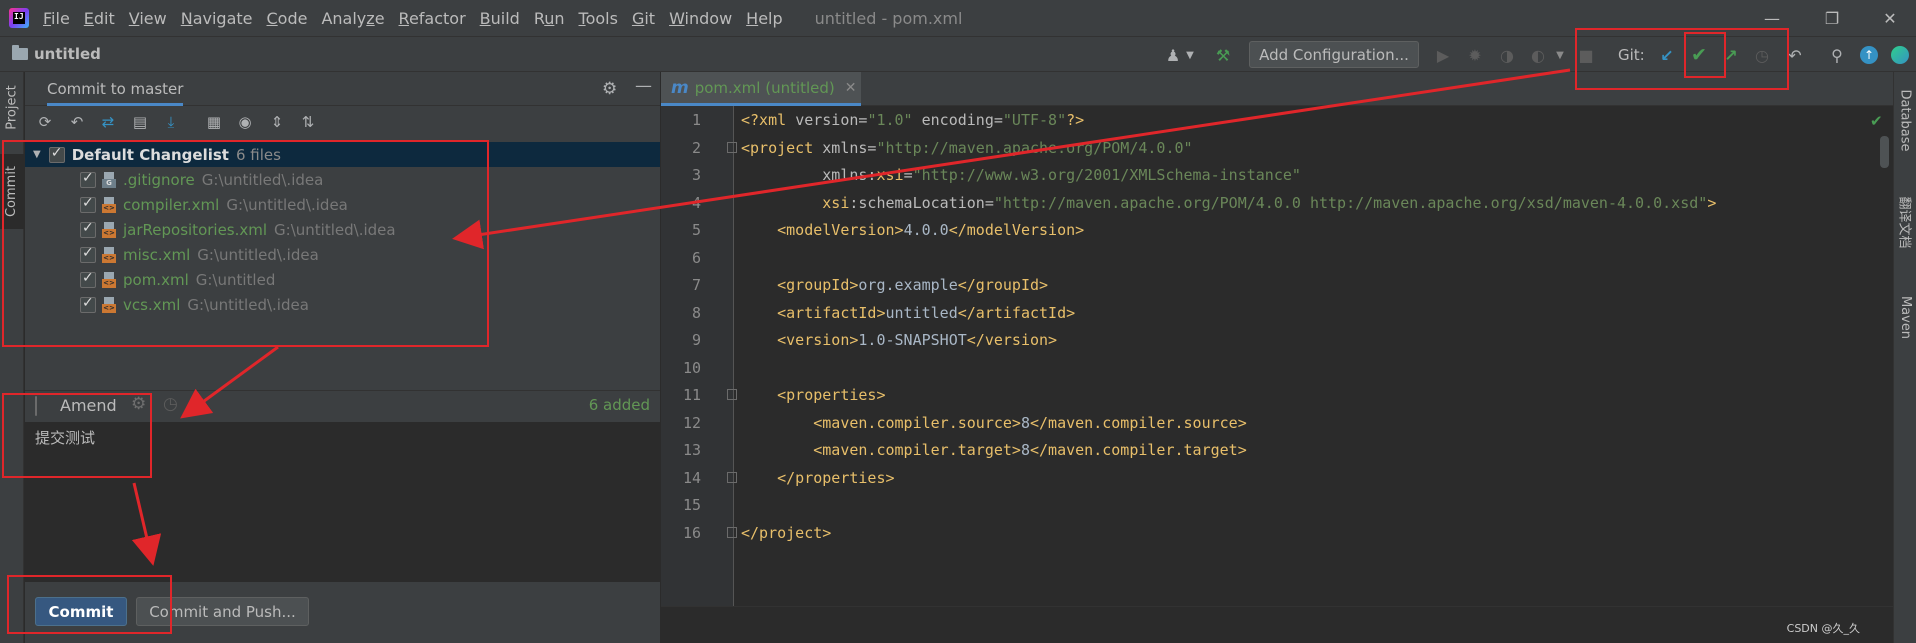  Describe the element at coordinates (691, 368) in the screenshot. I see `line-number: 10` at that location.